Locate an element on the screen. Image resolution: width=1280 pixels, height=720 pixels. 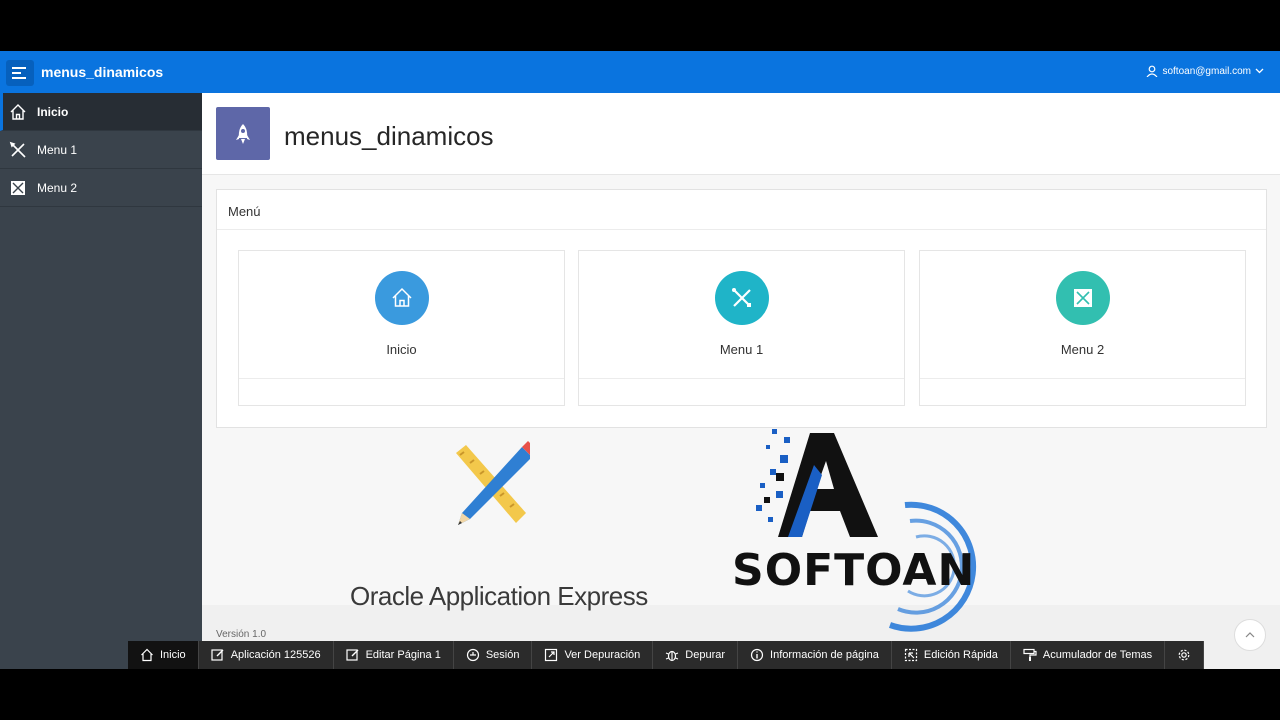
rocket-icon is located at coordinates (243, 133).